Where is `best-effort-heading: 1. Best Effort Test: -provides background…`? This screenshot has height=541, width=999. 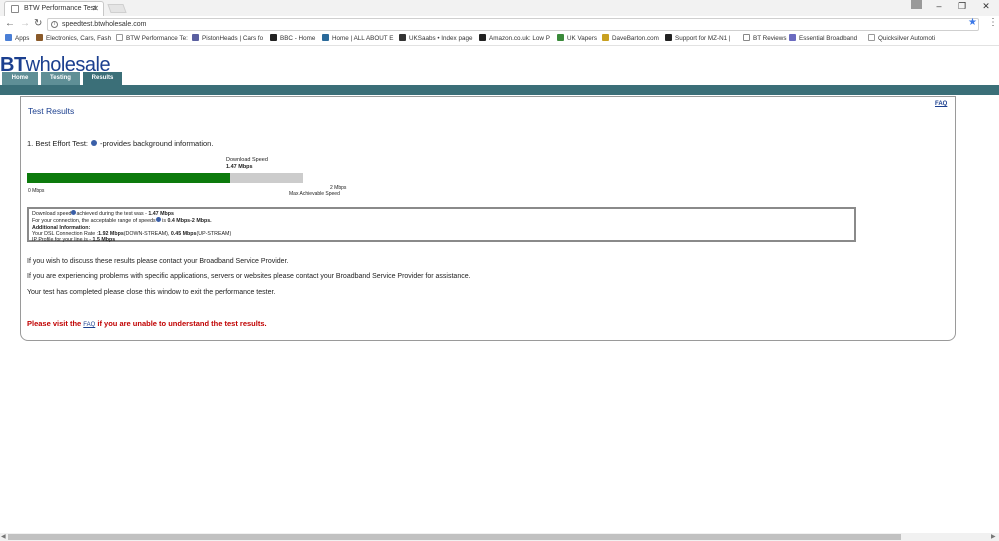
best-effort-heading: 1. Best Effort Test: -provides background… is located at coordinates (120, 143).